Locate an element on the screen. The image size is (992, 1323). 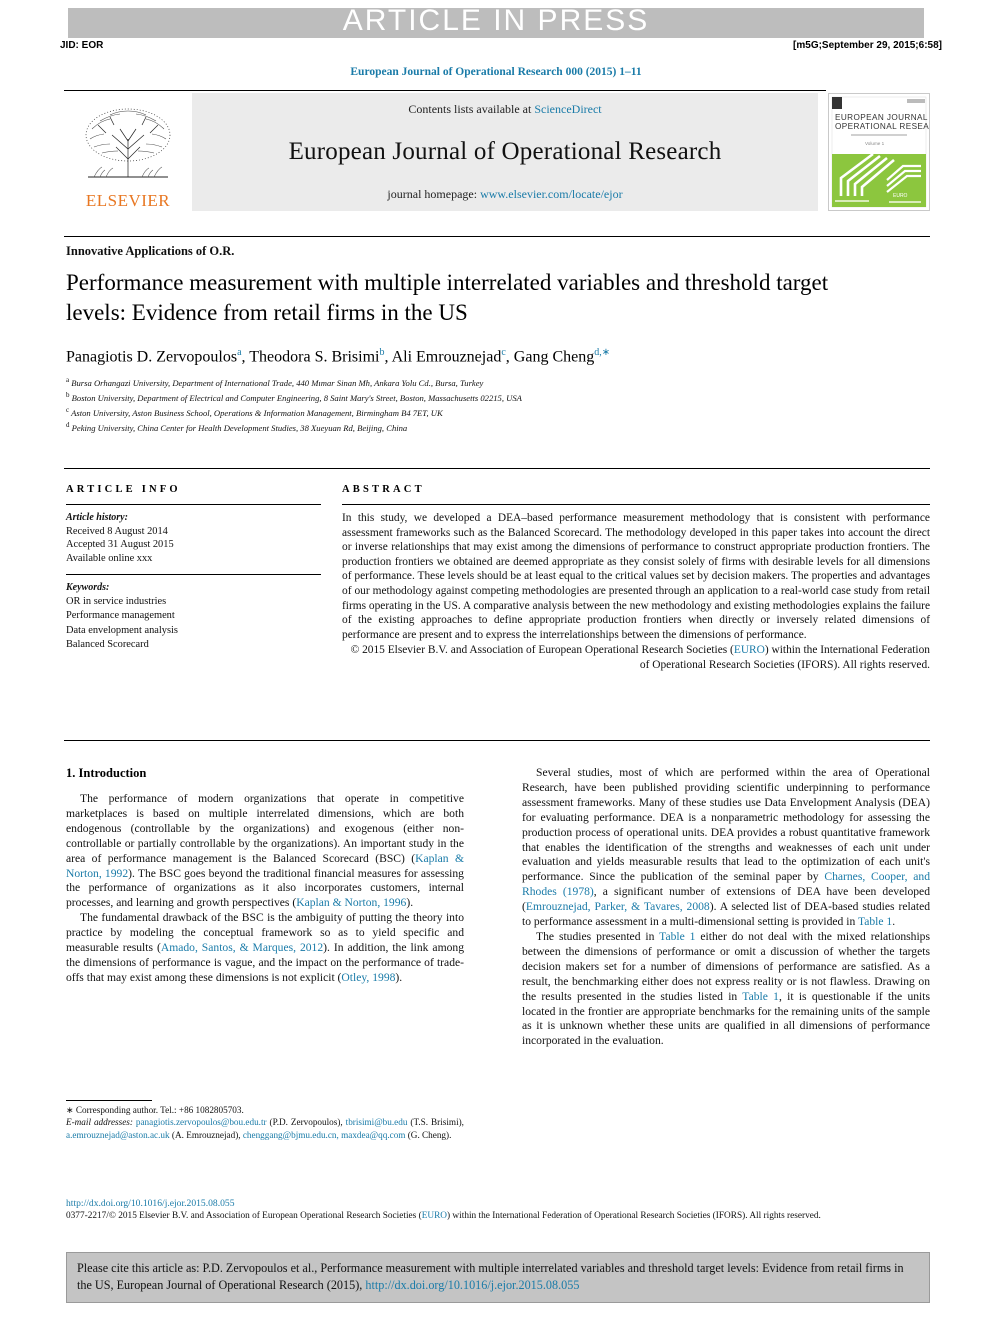
abstract-divider is located at coordinates (636, 504).